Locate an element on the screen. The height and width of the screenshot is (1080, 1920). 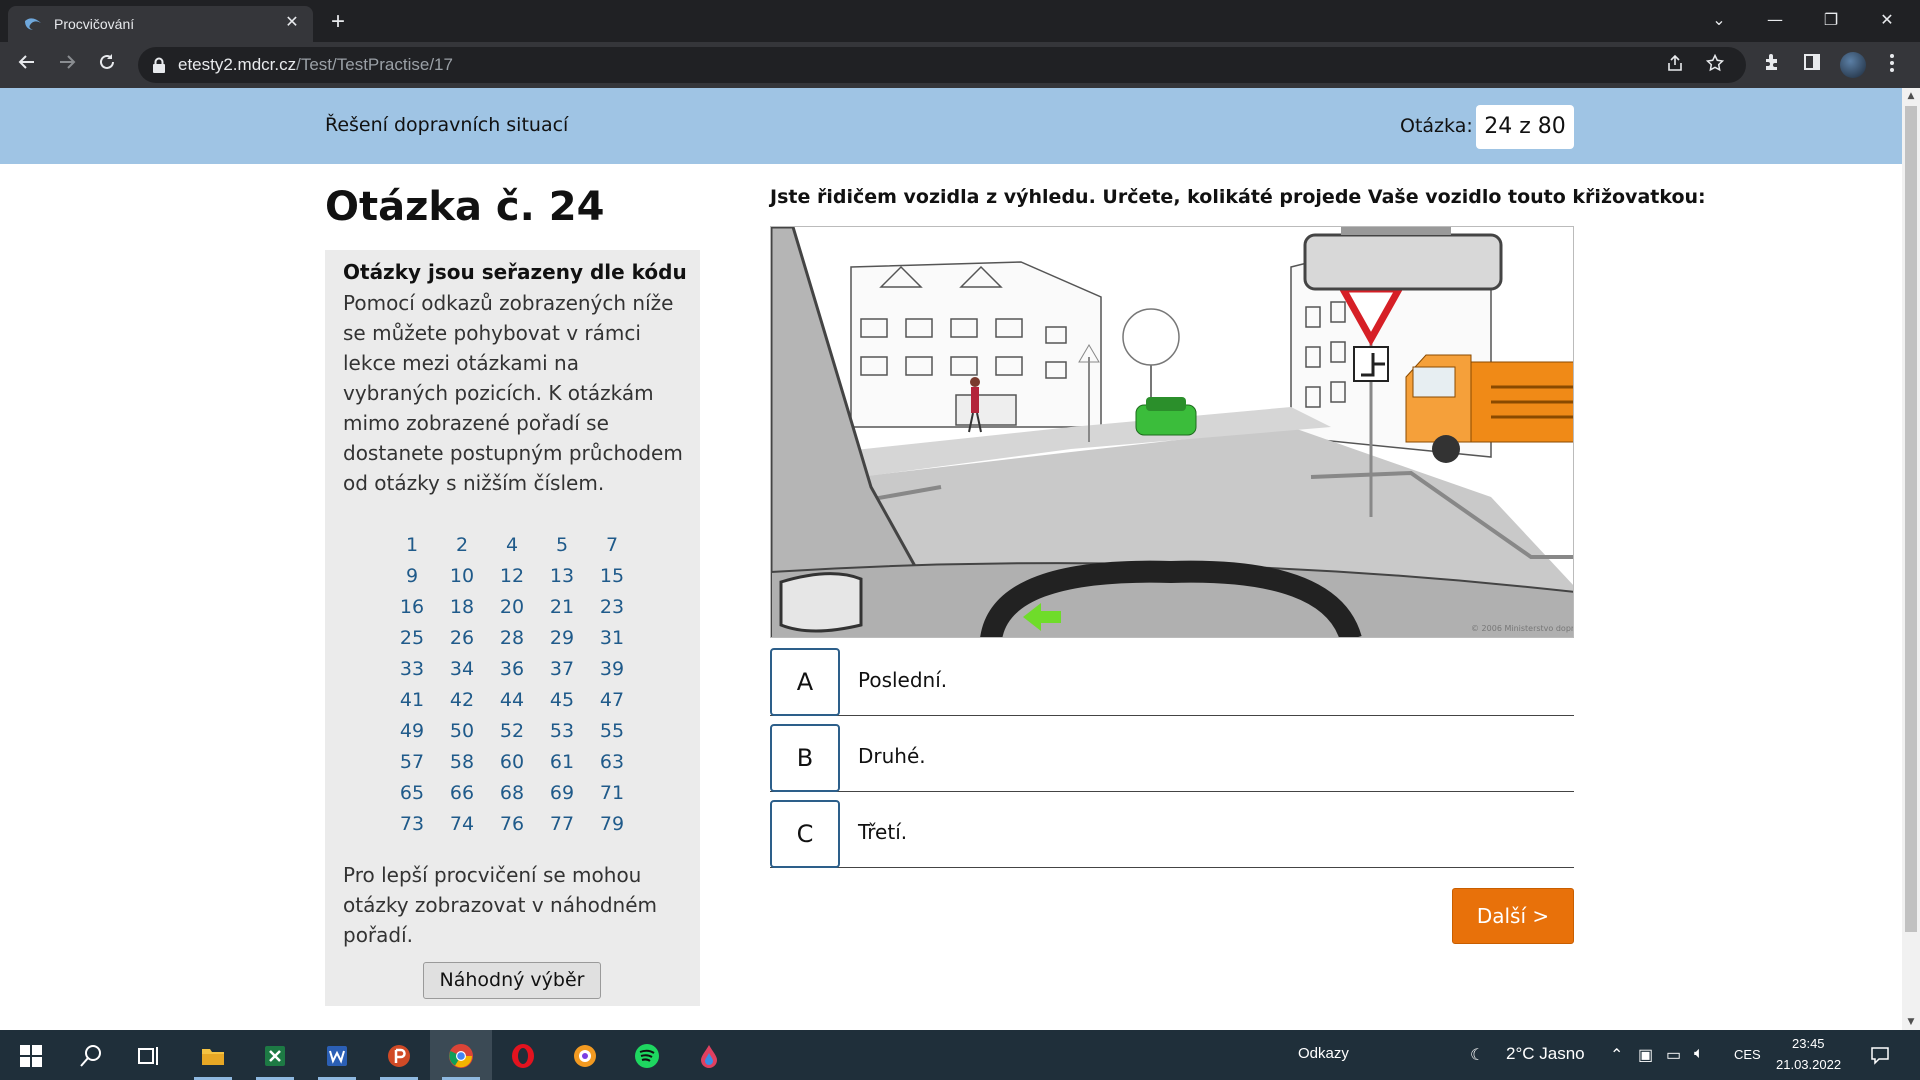
volume-icon: 🔈︎ is located at coordinates (1699, 1054).